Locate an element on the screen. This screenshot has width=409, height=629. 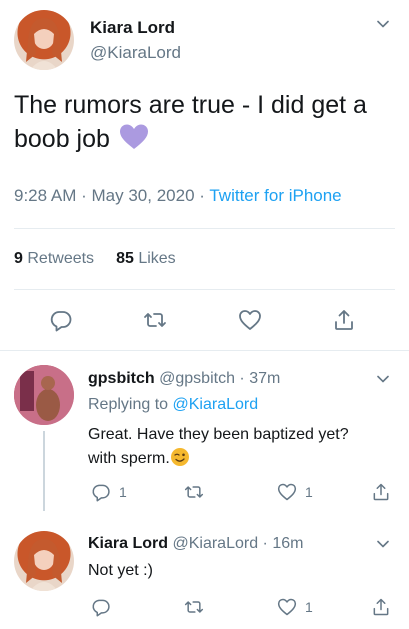
reply-text-line2: with sperm. is located at coordinates (240, 459).